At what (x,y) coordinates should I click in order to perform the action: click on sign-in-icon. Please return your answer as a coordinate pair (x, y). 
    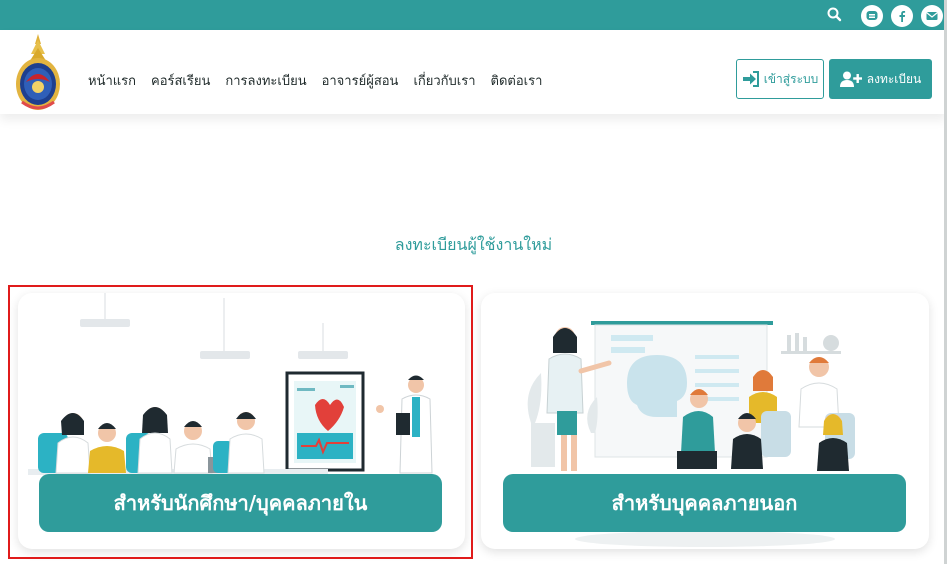
    Looking at the image, I should click on (750, 79).